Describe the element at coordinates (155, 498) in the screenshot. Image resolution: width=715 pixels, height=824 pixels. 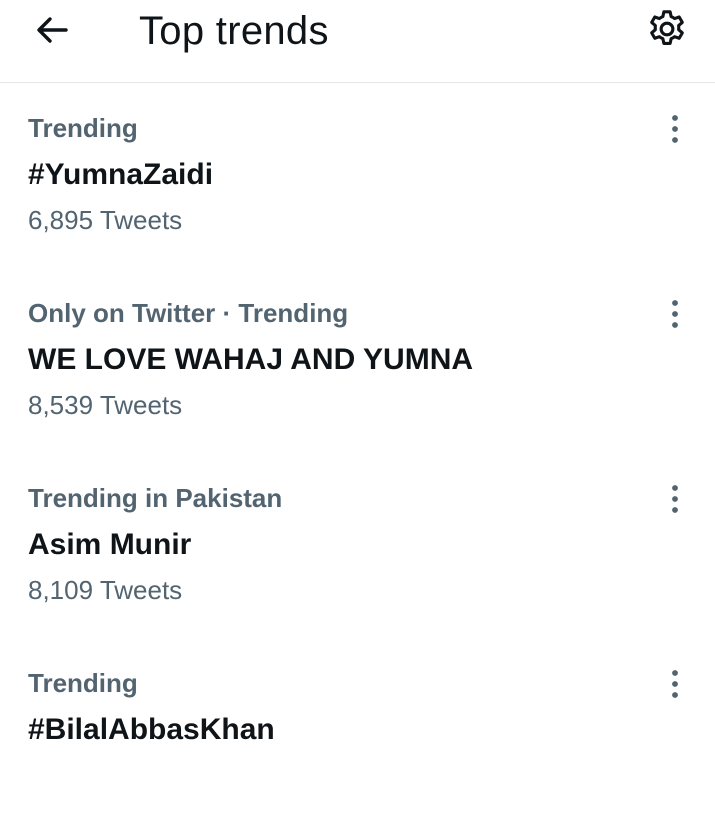
I see `trend-context: Trending in Pakistan` at that location.